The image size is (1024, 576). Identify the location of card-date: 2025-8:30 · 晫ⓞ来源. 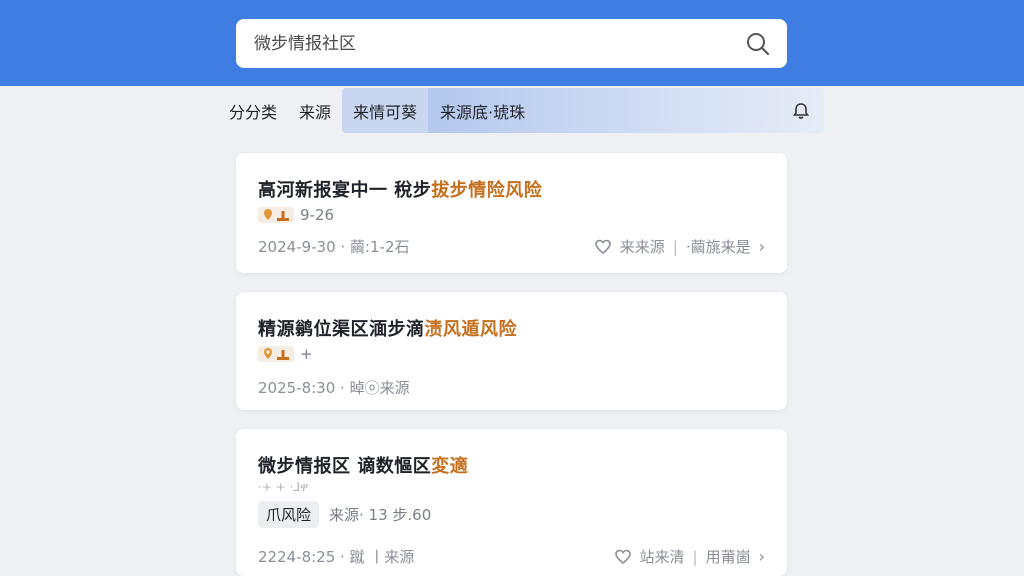
(334, 388).